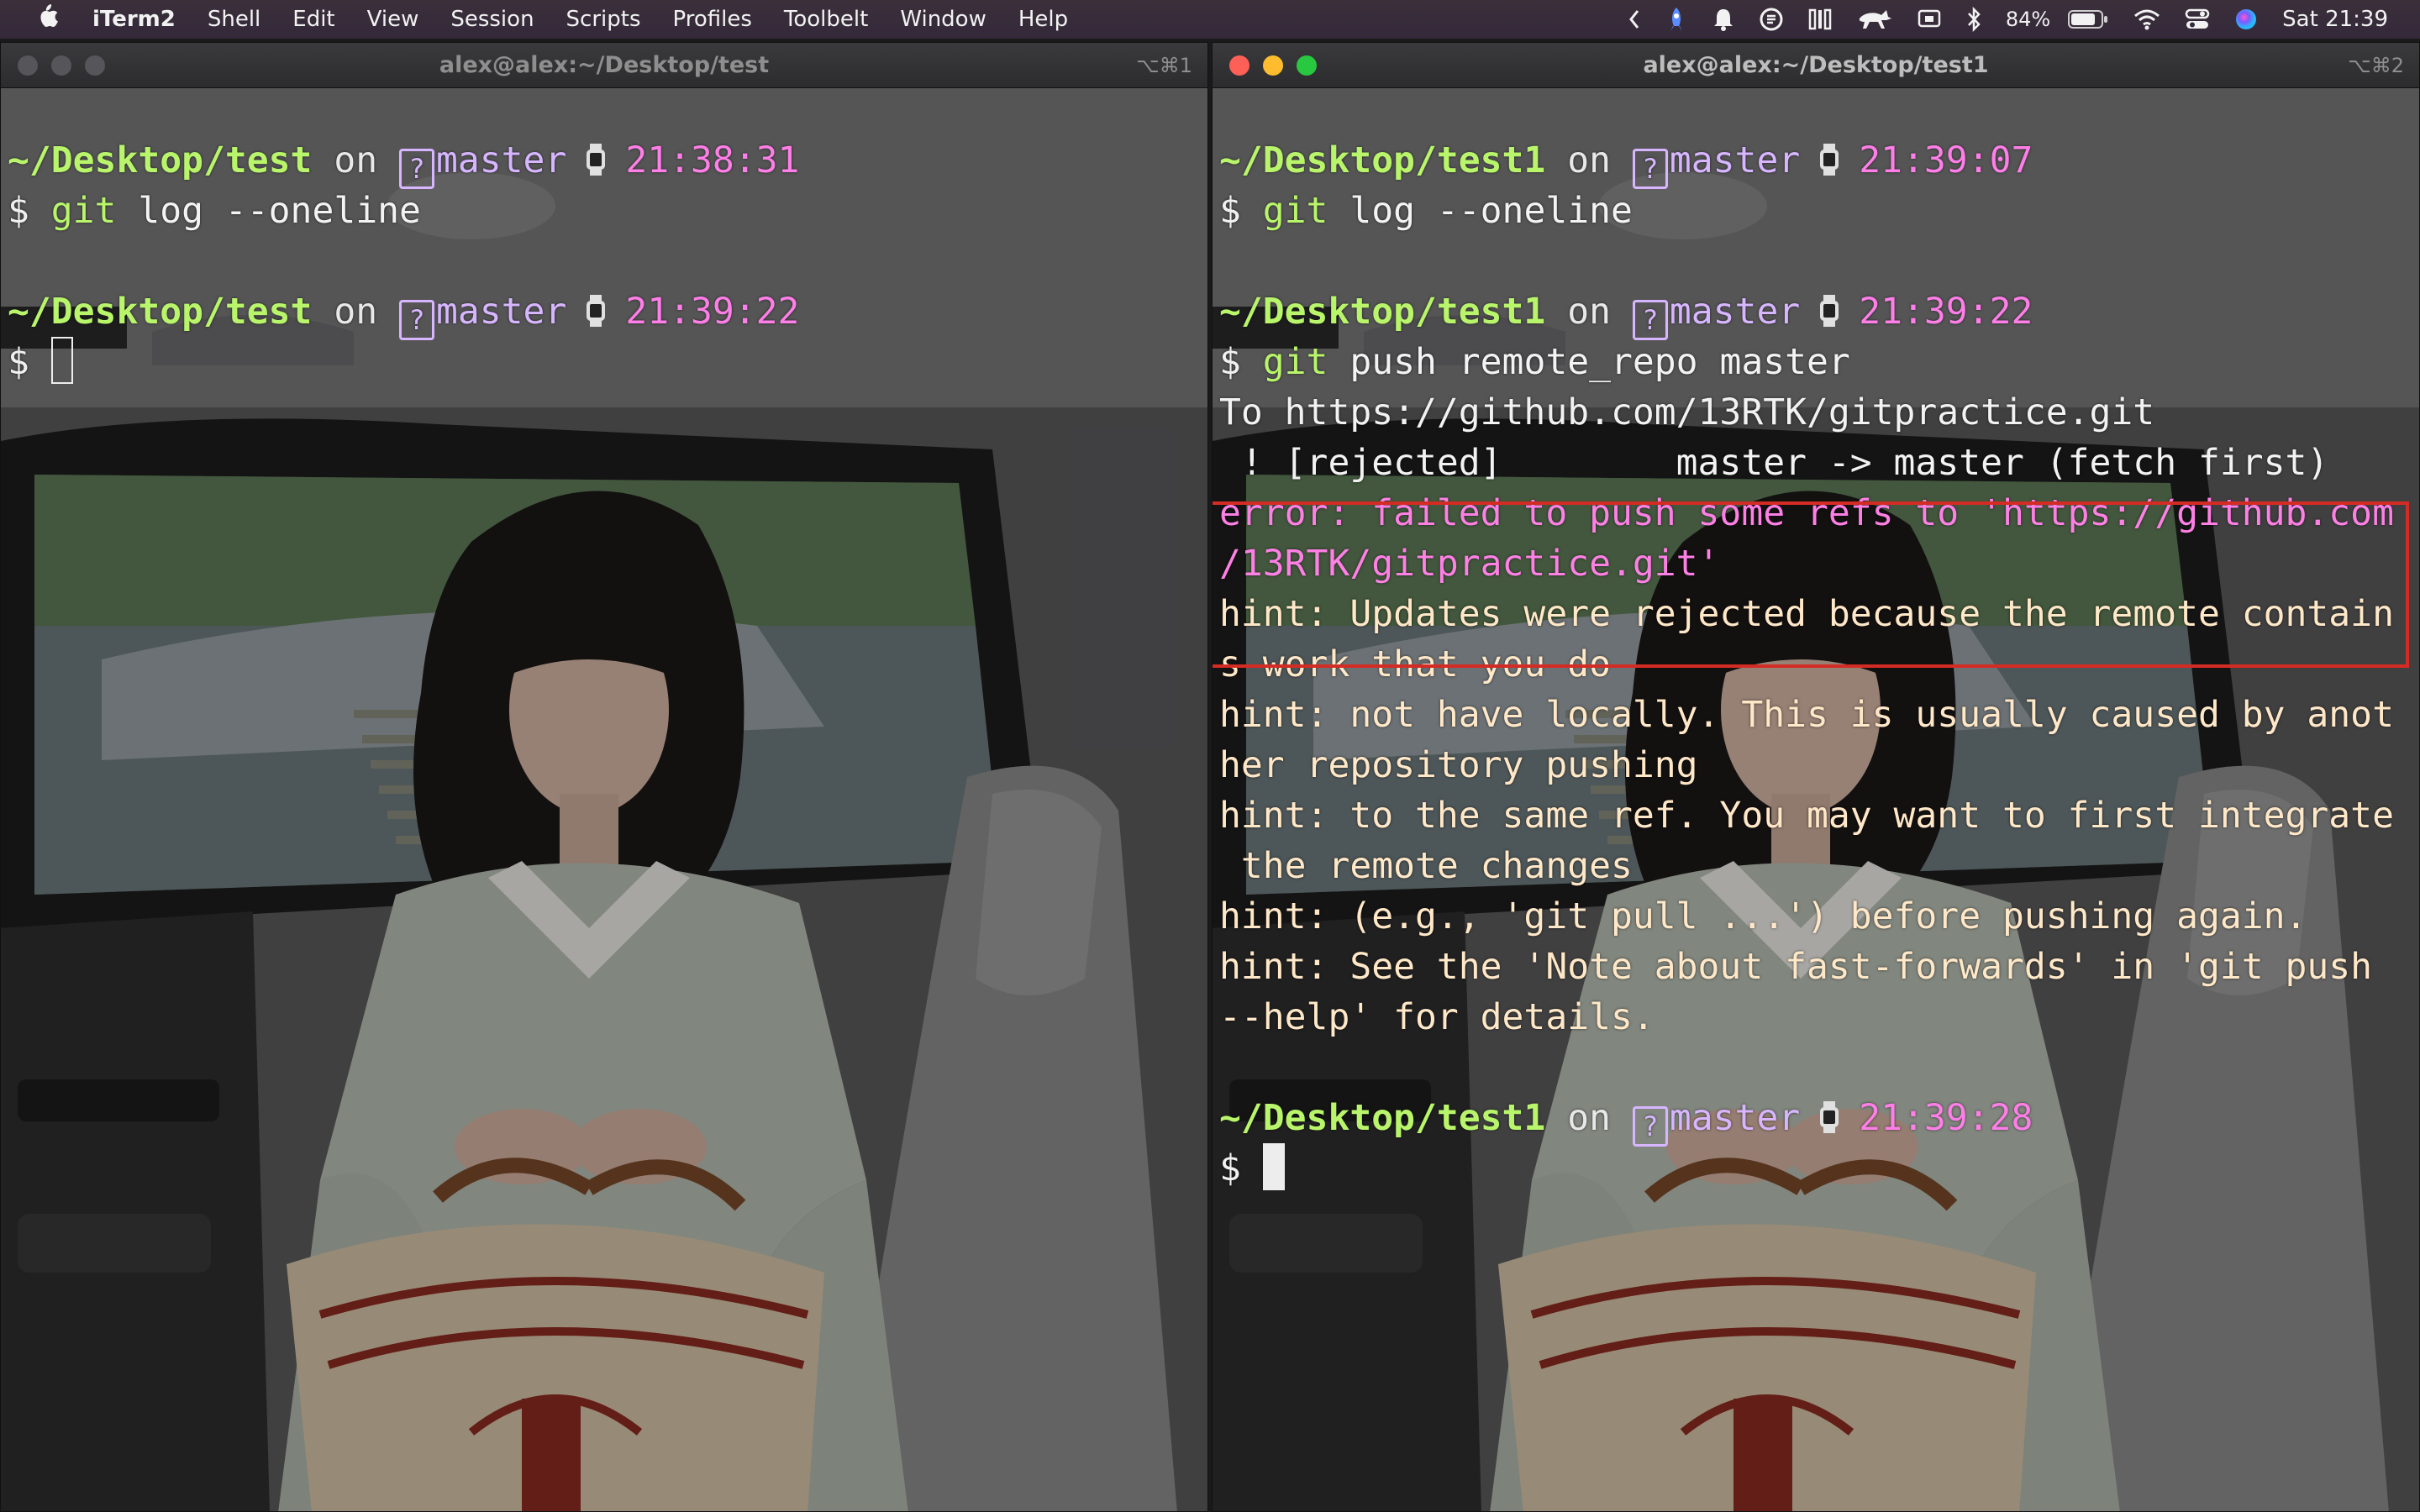  Describe the element at coordinates (1946, 160) in the screenshot. I see `prompt-time: 21:39:07` at that location.